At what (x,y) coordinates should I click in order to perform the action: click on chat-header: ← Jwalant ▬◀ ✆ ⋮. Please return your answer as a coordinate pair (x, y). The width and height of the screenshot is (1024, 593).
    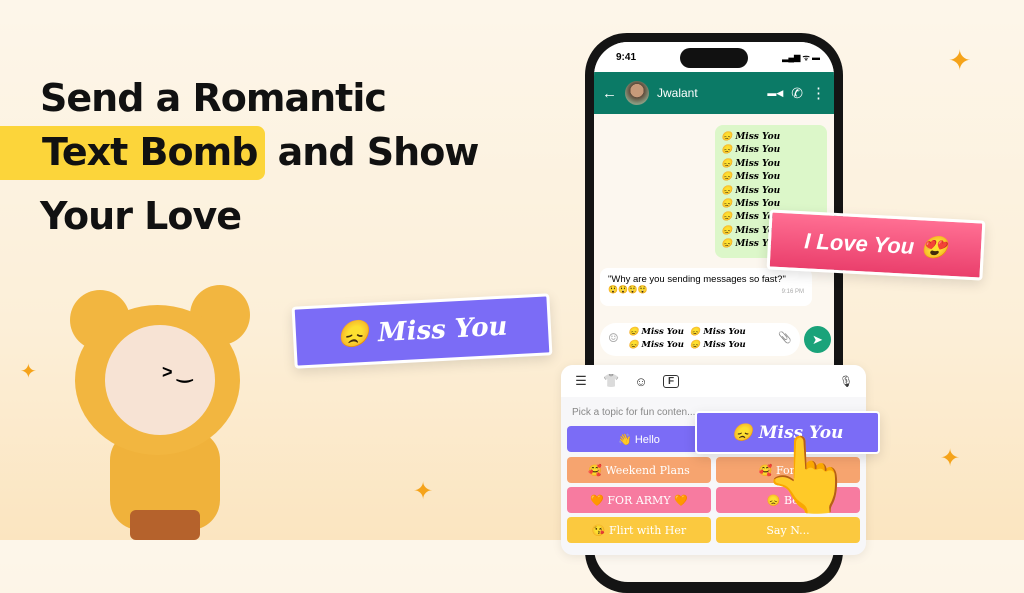
    Looking at the image, I should click on (714, 93).